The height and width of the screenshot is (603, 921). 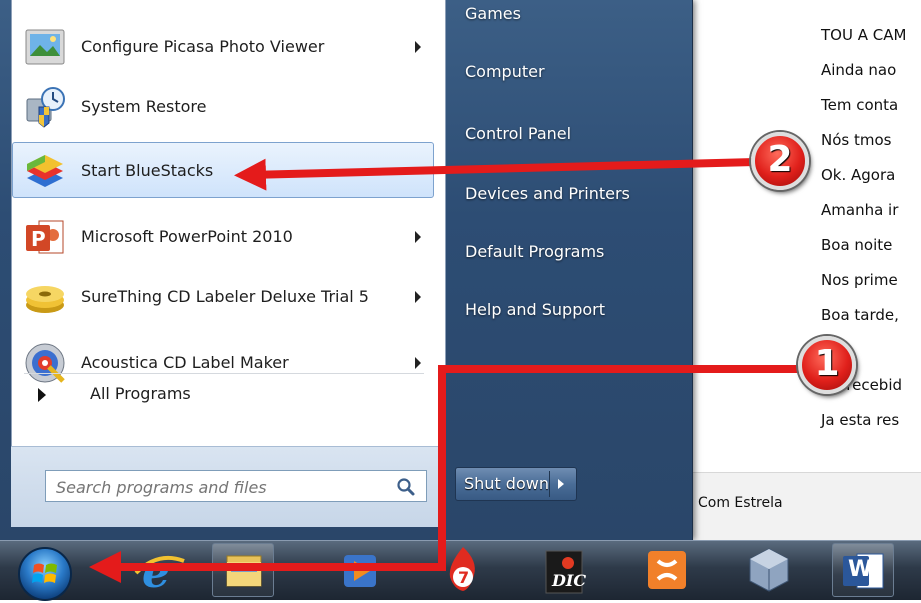 I want to click on word-label: W, so click(x=860, y=569).